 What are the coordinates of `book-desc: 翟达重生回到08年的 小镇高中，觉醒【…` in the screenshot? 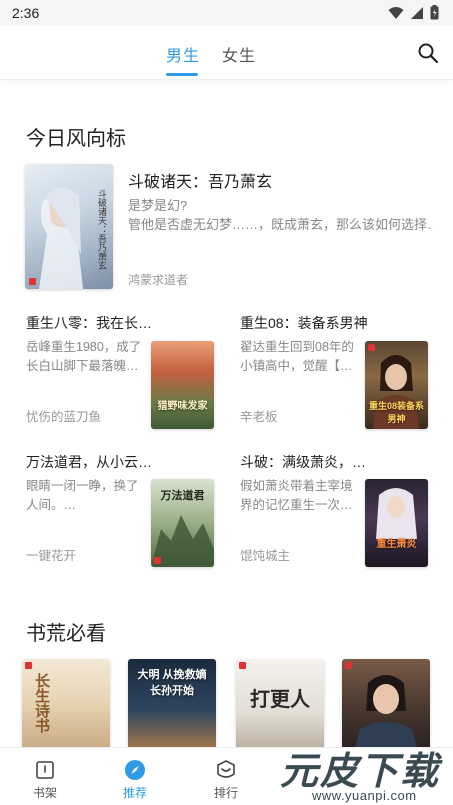 It's located at (297, 357).